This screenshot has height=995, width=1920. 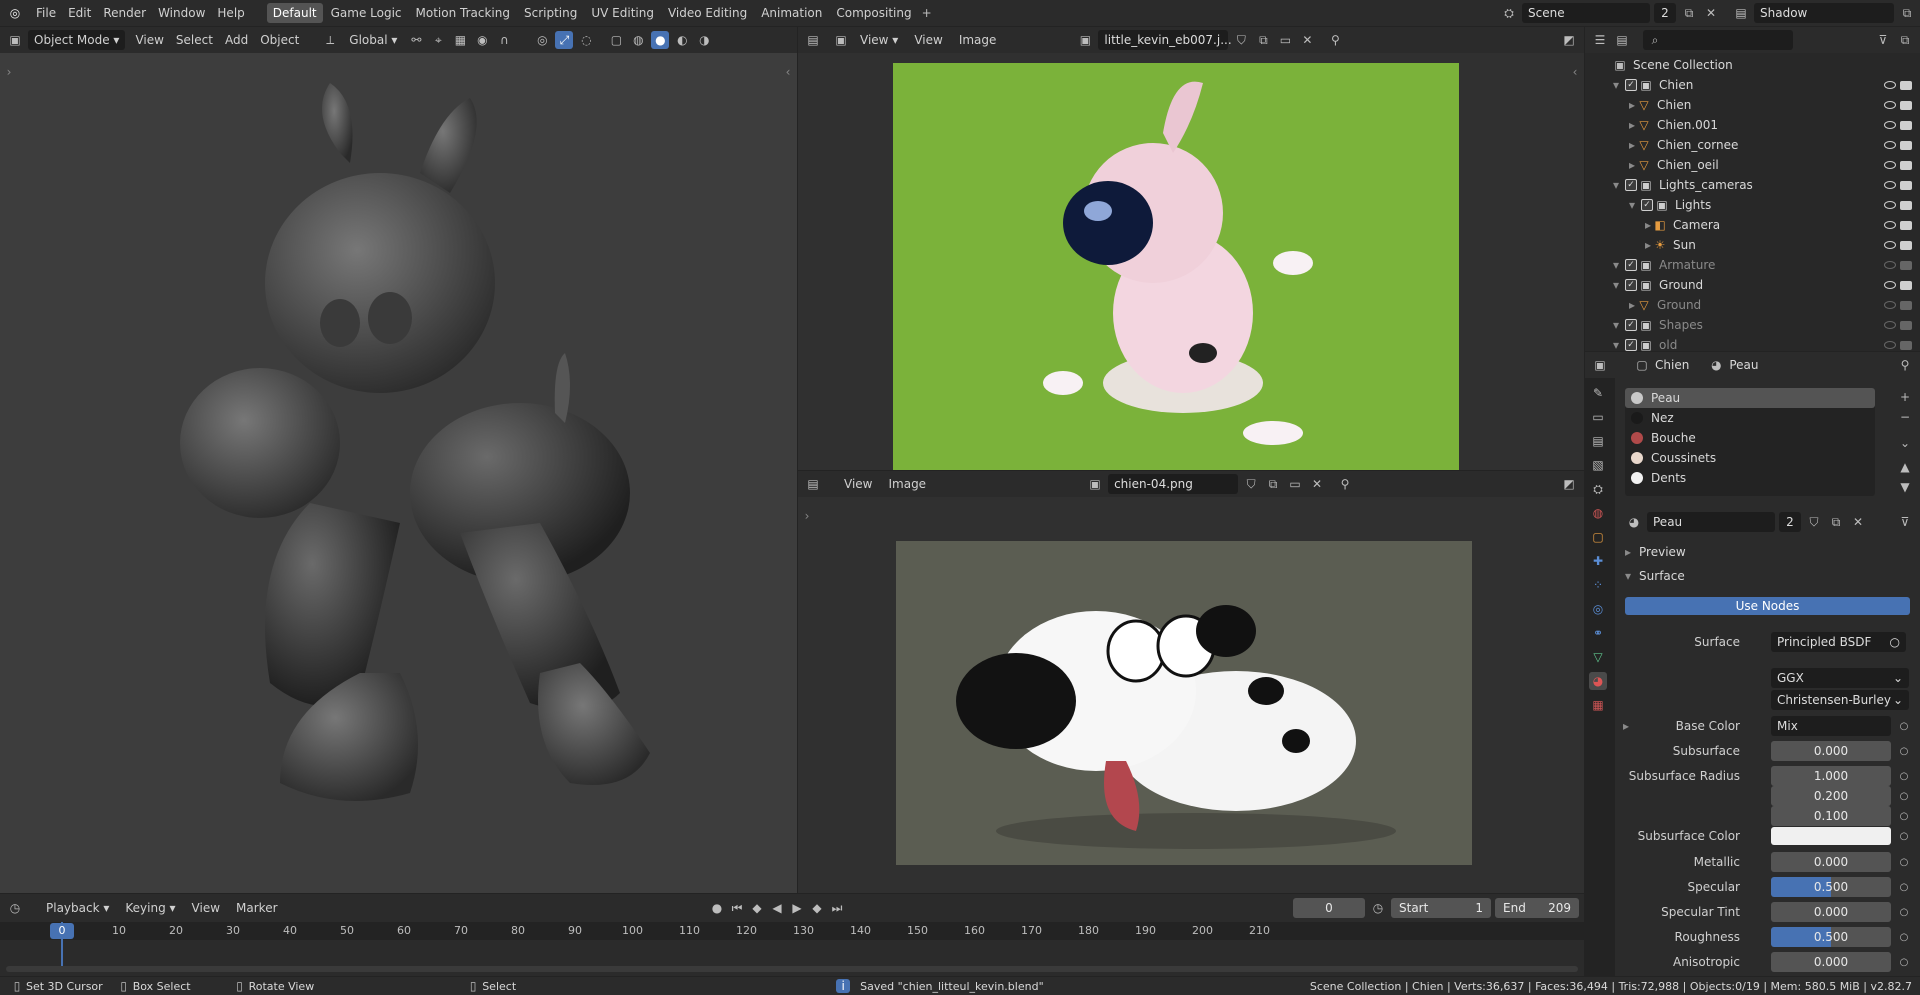 I want to click on display-mode-icon: ▤, so click(x=1622, y=40).